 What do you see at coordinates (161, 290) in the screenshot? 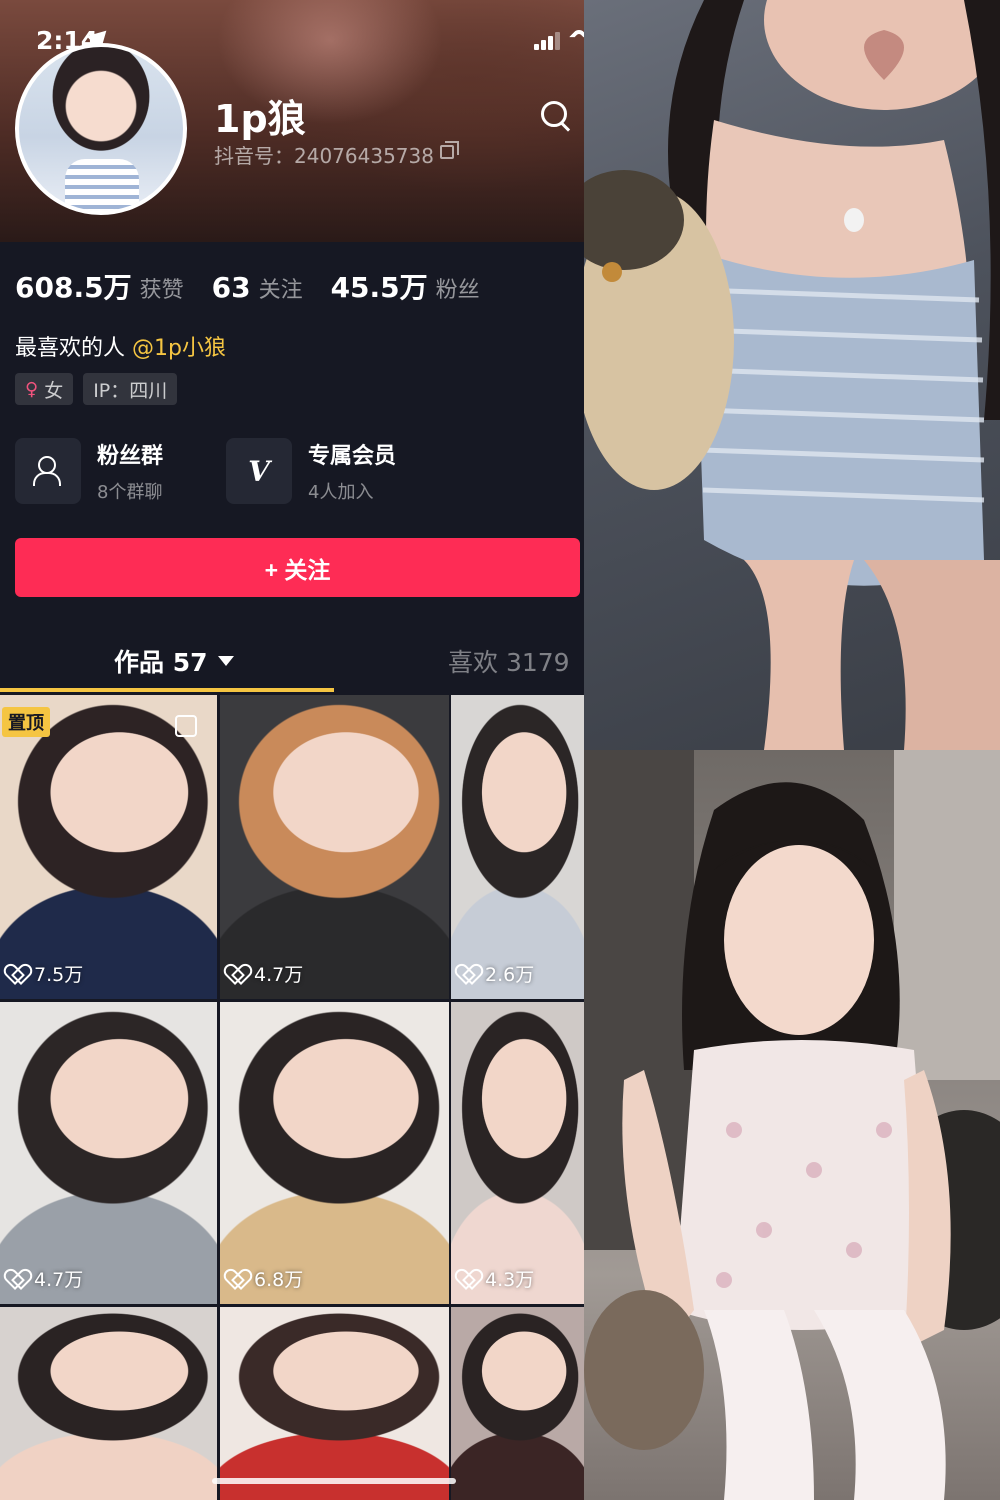
I see `stat-likes-label: 获赞` at bounding box center [161, 290].